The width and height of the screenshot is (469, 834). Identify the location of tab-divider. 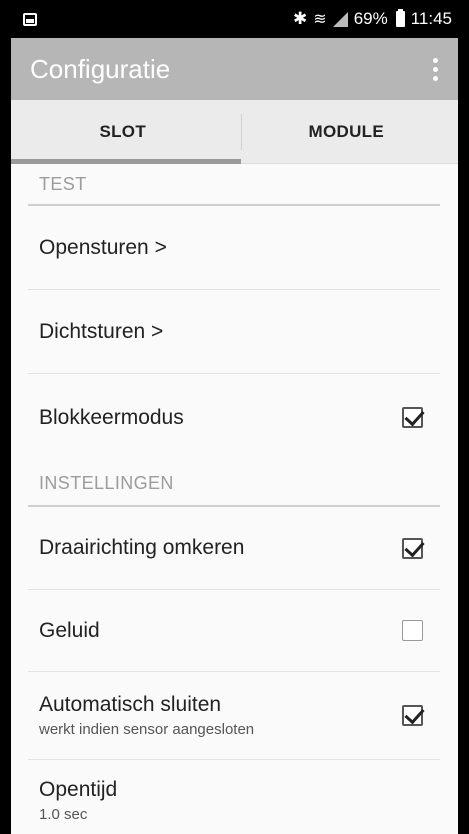
(241, 132).